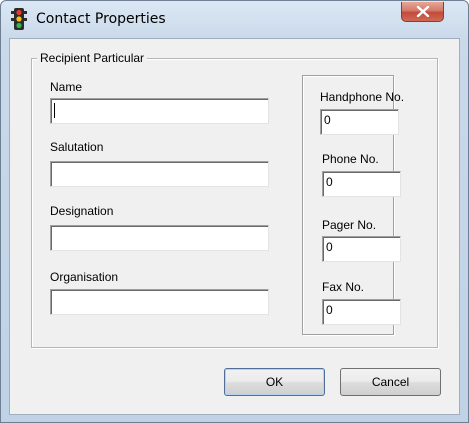 This screenshot has width=469, height=423. Describe the element at coordinates (359, 122) in the screenshot. I see `handphone-field: 0` at that location.